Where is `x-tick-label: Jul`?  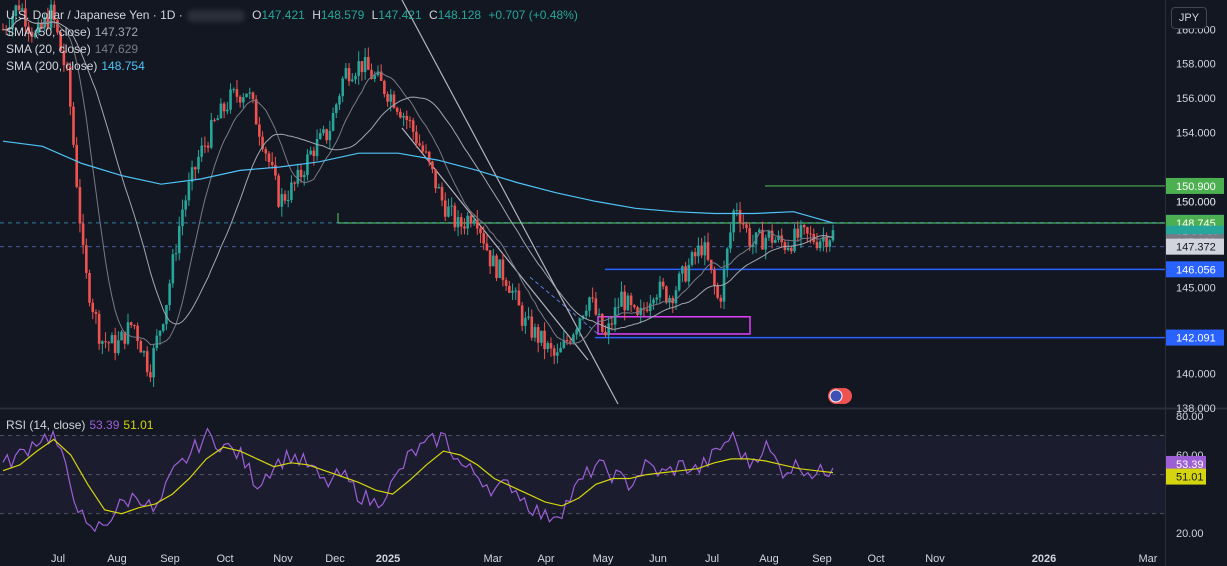 x-tick-label: Jul is located at coordinates (712, 559).